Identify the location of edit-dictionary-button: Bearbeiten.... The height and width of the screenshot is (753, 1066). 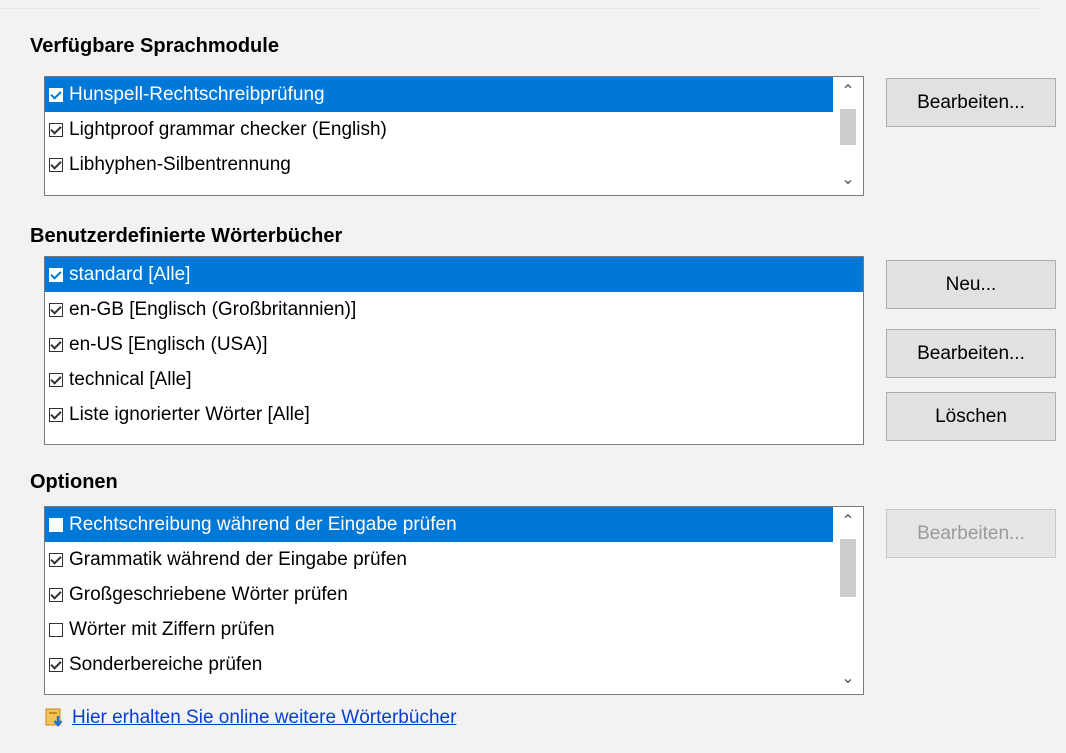
(971, 353).